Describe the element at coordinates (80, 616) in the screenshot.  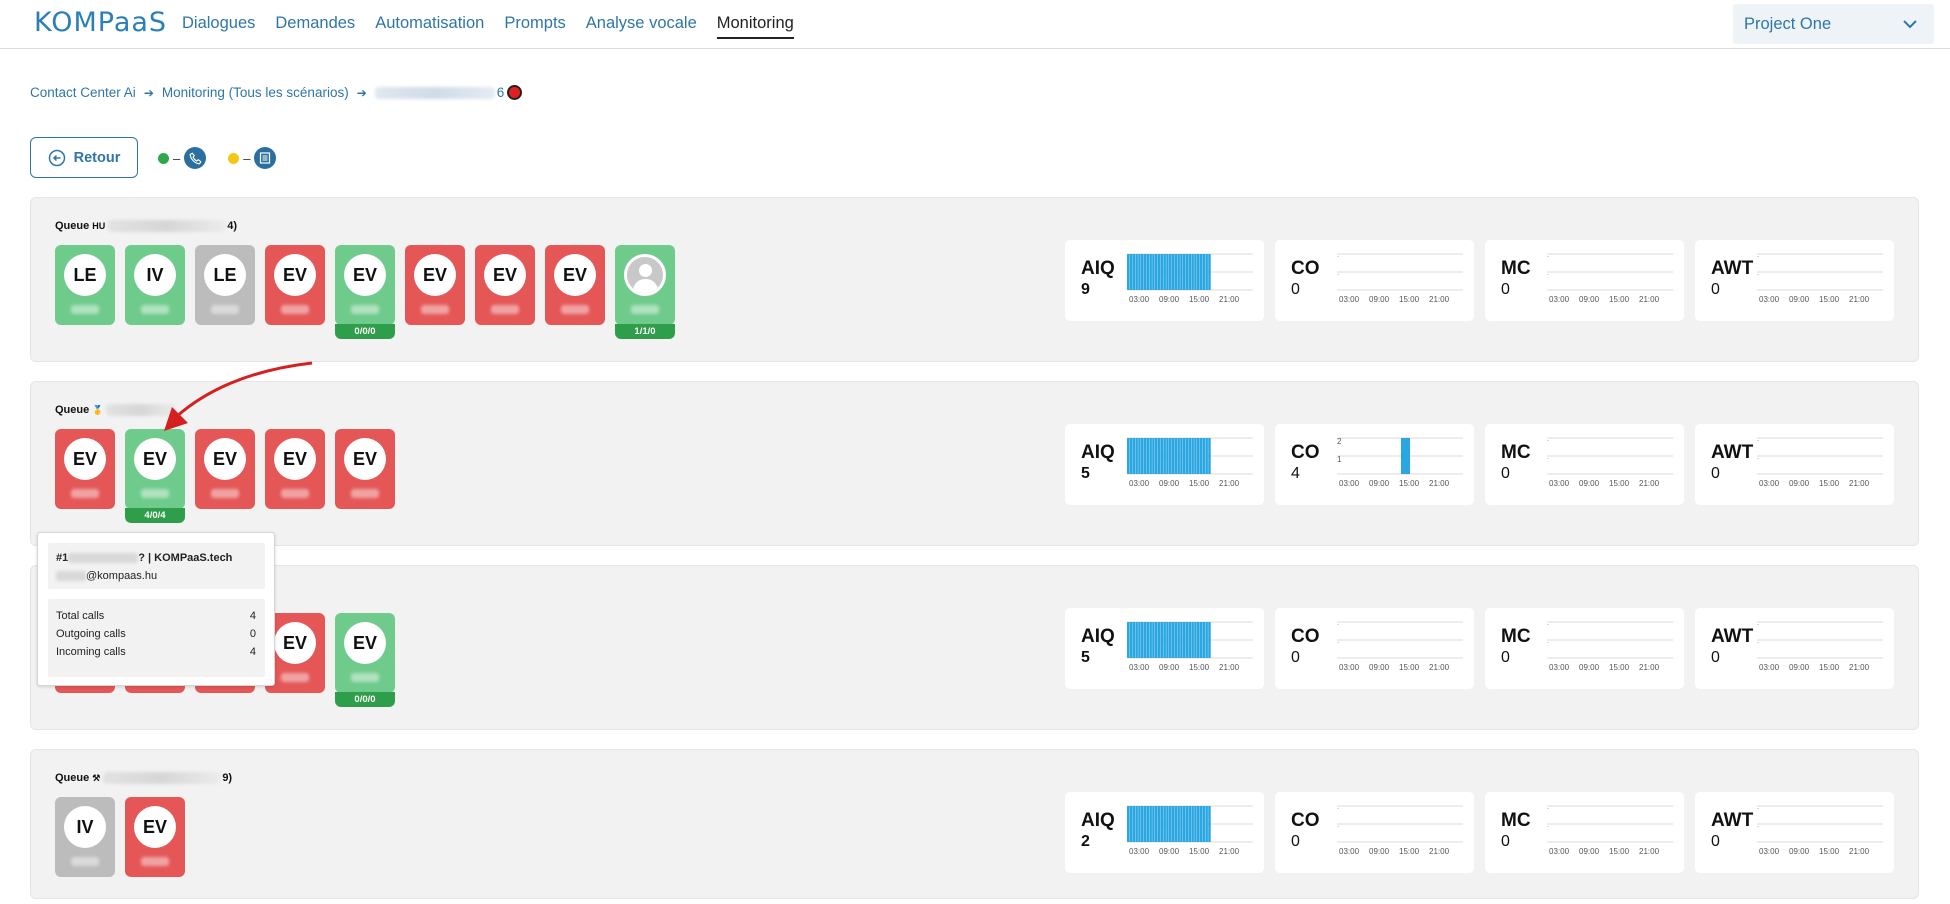
I see `stat-label: Total calls` at that location.